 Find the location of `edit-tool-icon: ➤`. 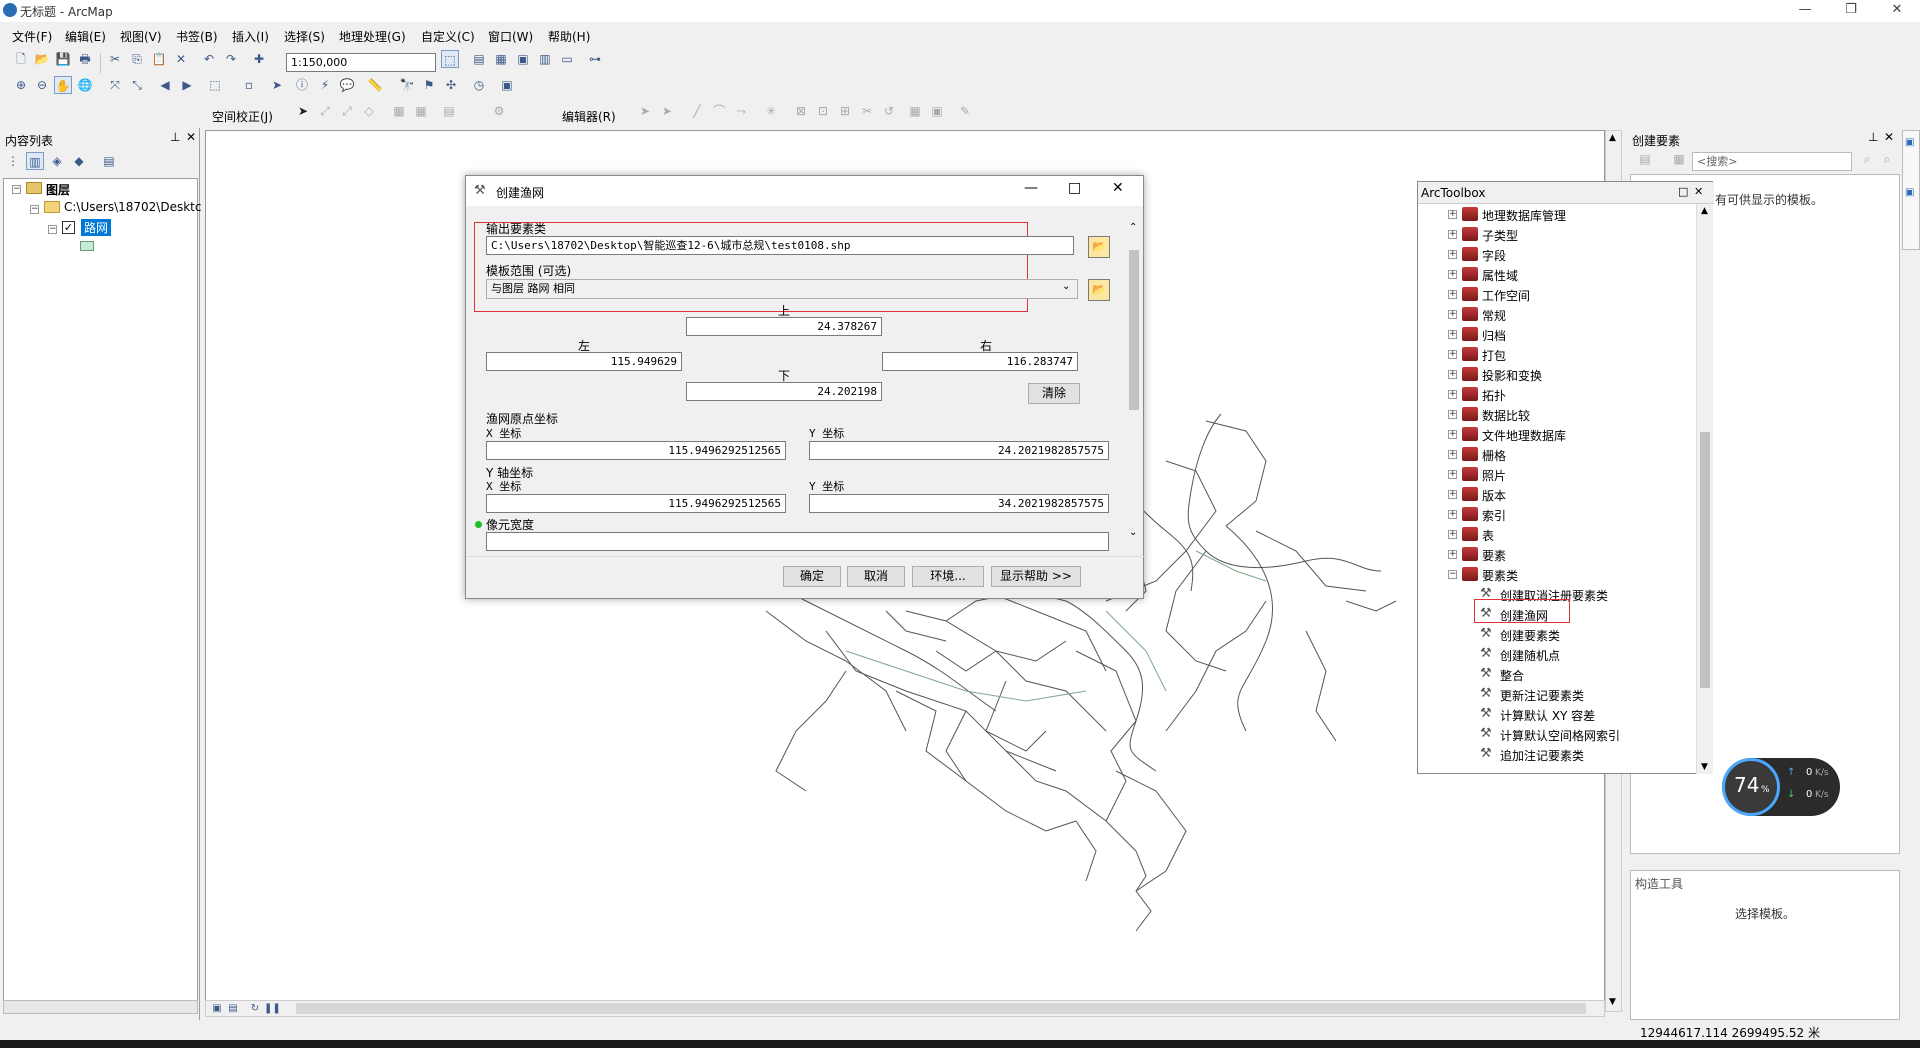

edit-tool-icon: ➤ is located at coordinates (303, 111).